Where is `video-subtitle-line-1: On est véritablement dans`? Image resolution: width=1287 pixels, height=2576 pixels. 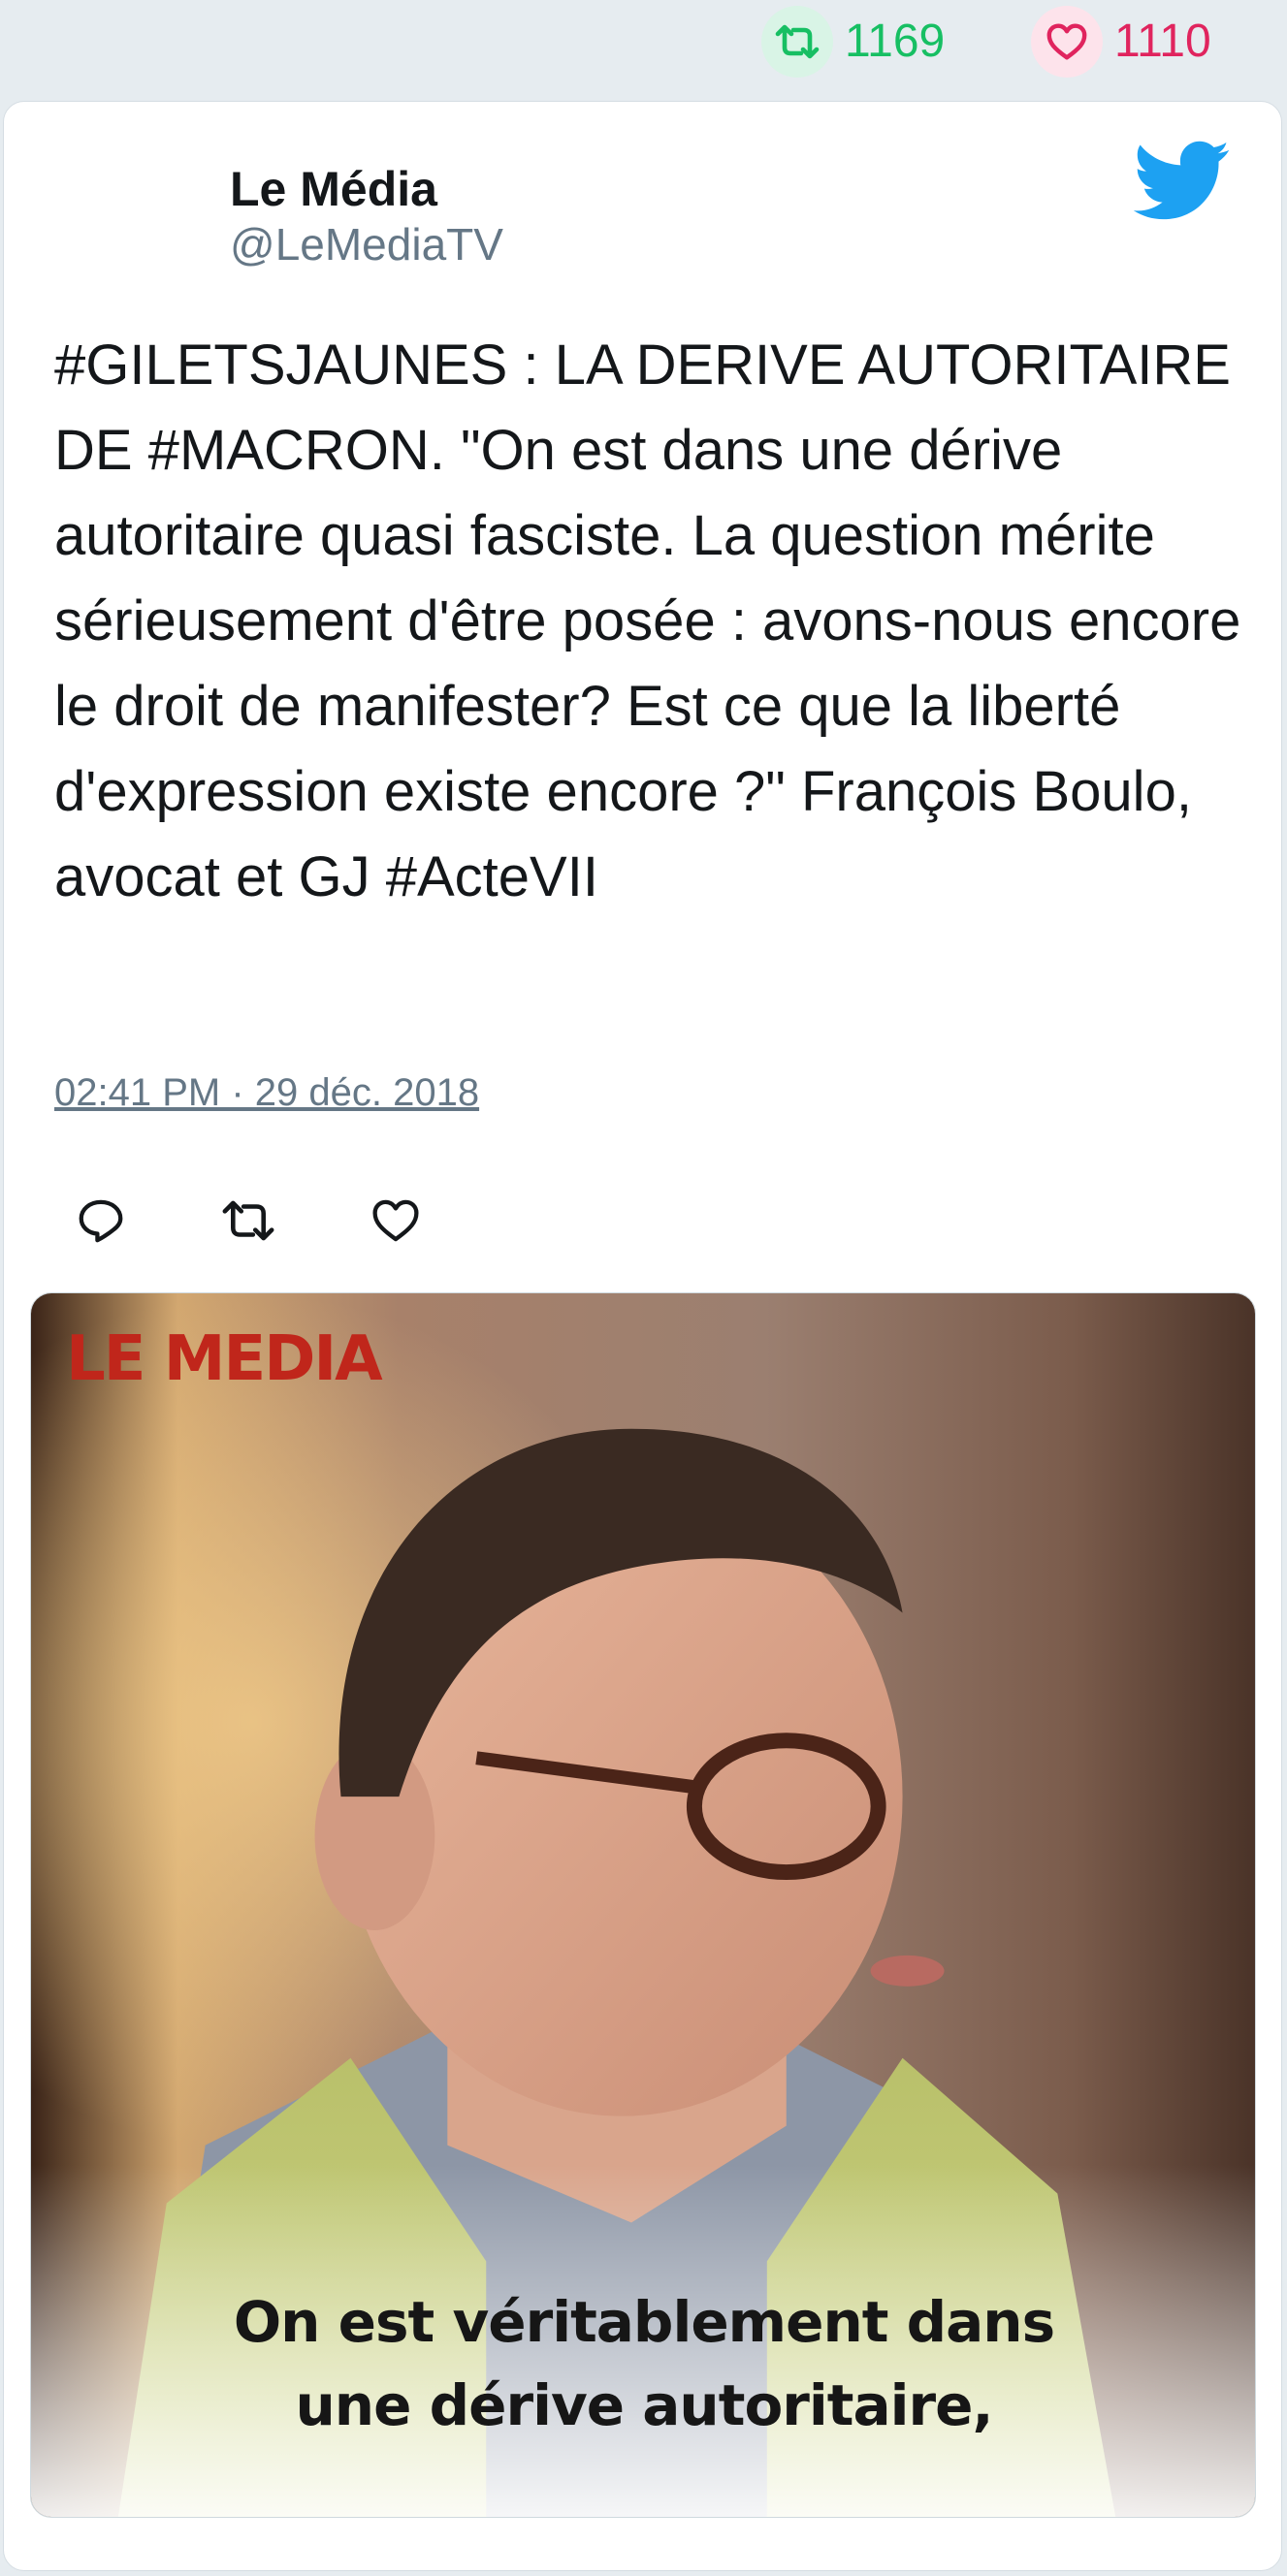 video-subtitle-line-1: On est véritablement dans is located at coordinates (644, 2322).